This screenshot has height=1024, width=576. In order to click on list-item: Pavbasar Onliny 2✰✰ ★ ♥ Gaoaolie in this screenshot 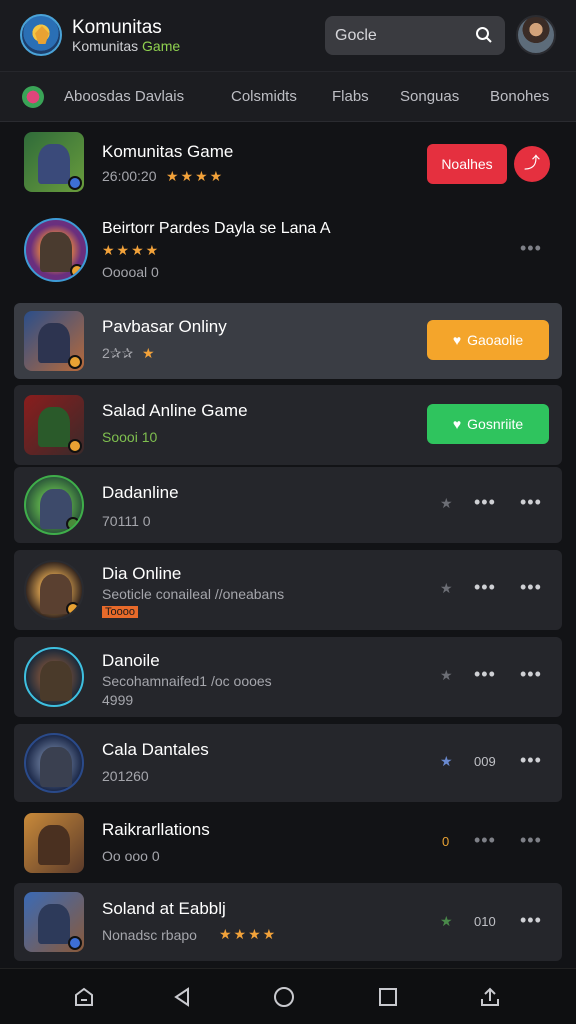, I will do `click(288, 341)`.